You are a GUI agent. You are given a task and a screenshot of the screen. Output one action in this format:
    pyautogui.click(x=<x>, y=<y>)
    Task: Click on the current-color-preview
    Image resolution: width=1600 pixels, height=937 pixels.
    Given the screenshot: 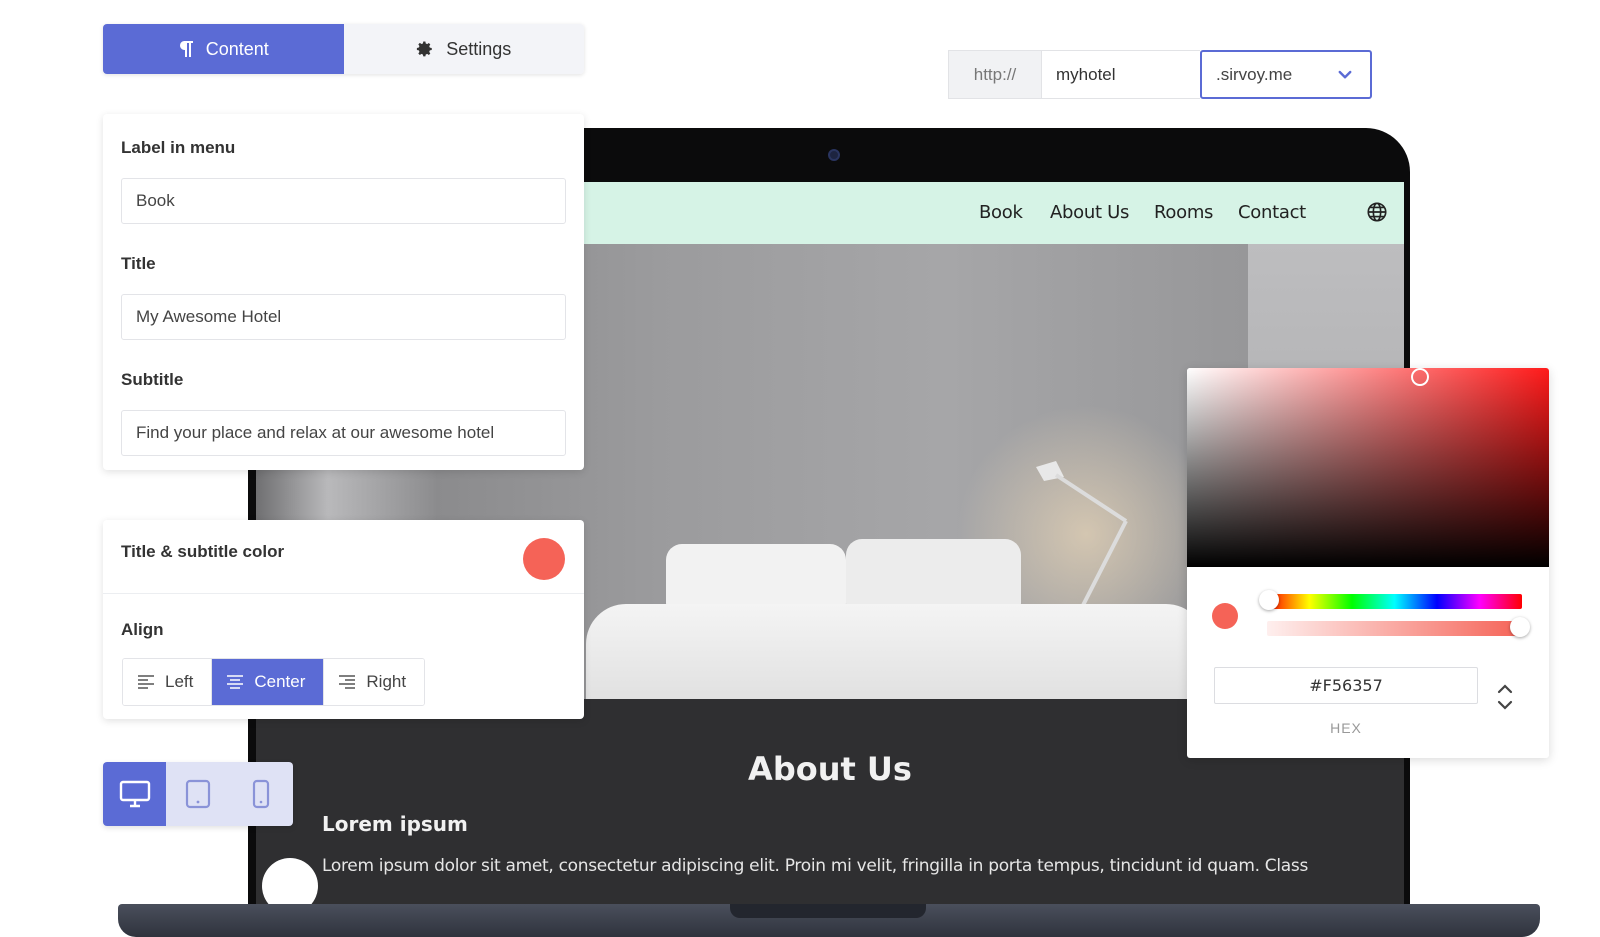 What is the action you would take?
    pyautogui.click(x=1225, y=616)
    